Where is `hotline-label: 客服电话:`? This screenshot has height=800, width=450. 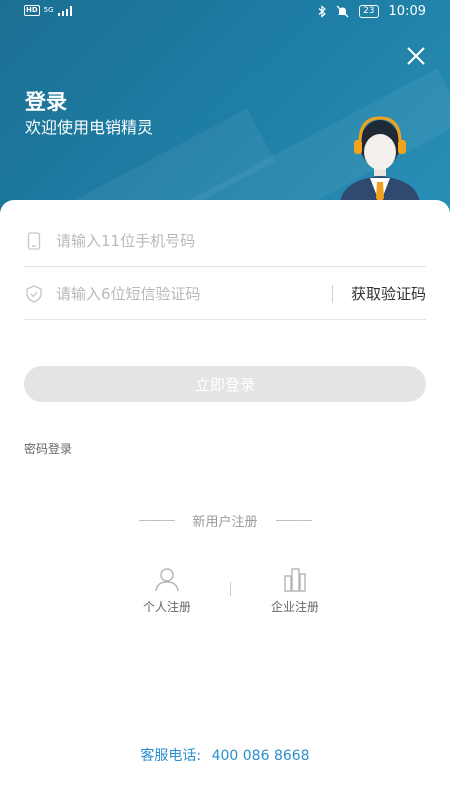
hotline-label: 客服电话: is located at coordinates (171, 756).